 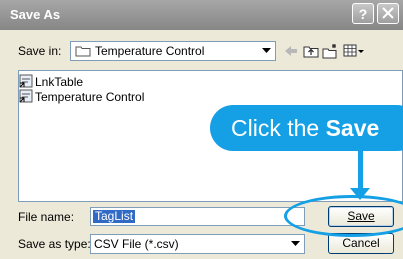 I want to click on save-as-type-label: Save as type:, so click(x=54, y=244).